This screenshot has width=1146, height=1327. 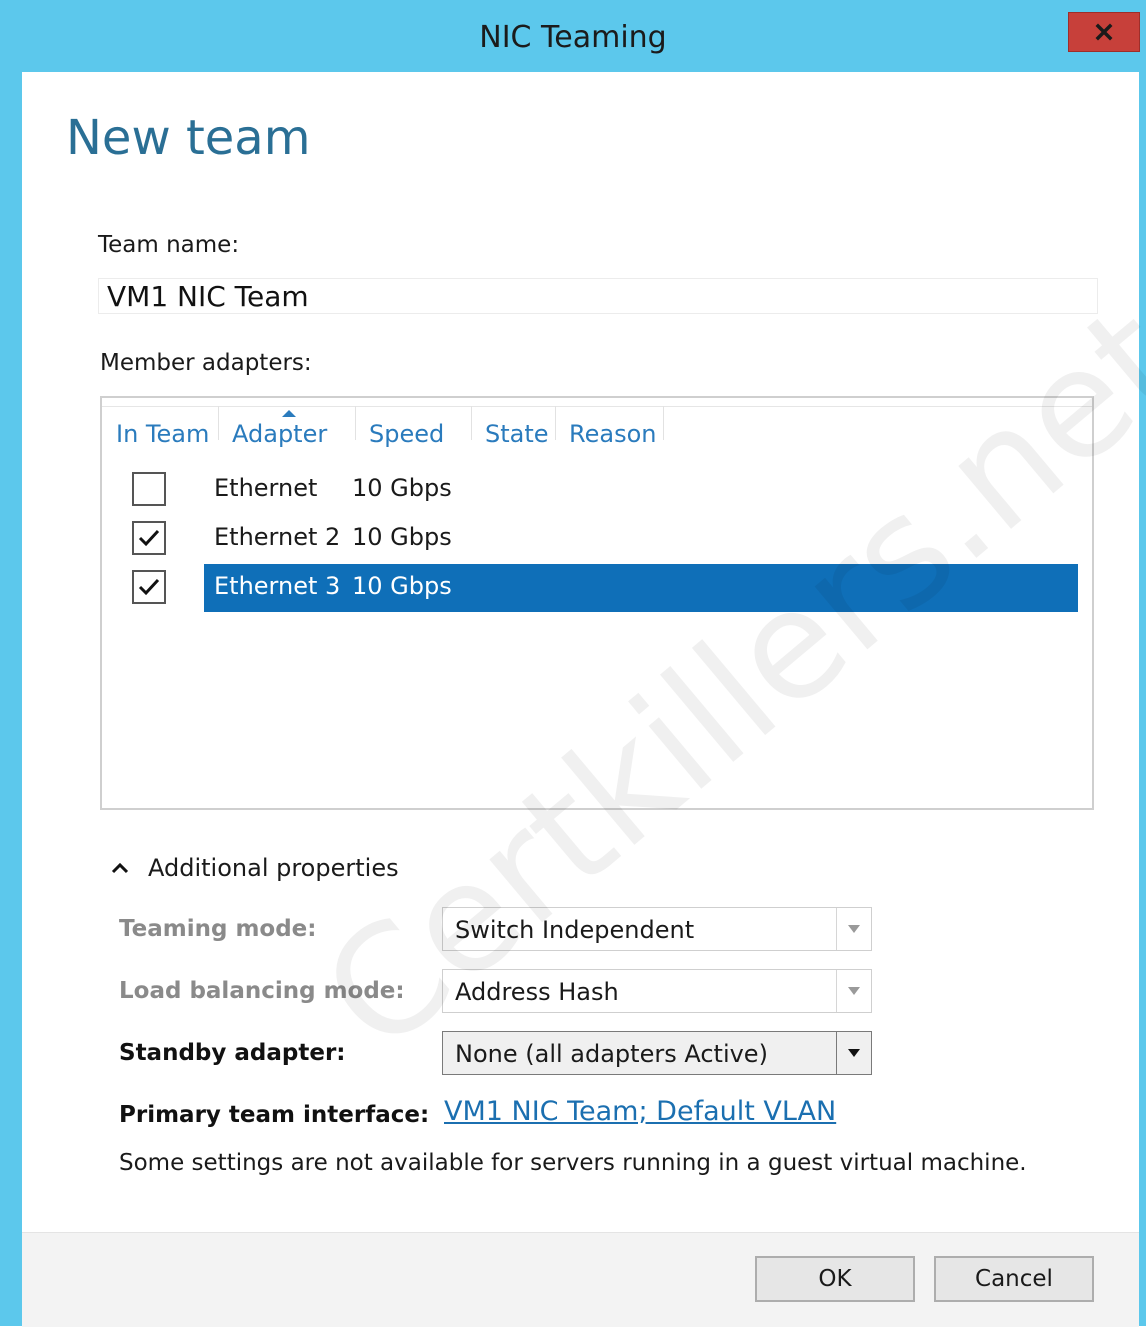 I want to click on table-row-selected: Ethernet 3 10 Gbps, so click(x=597, y=588).